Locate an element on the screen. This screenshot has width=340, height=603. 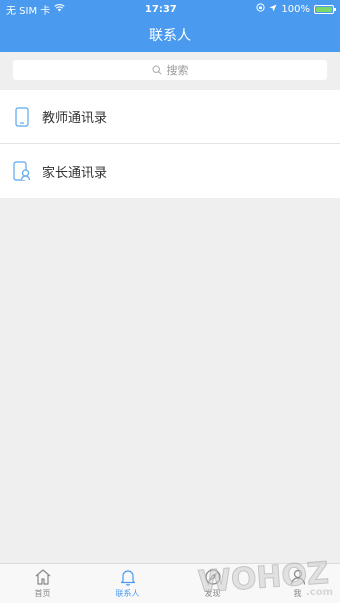
status-left: 无 SIM 卡 is located at coordinates (35, 9).